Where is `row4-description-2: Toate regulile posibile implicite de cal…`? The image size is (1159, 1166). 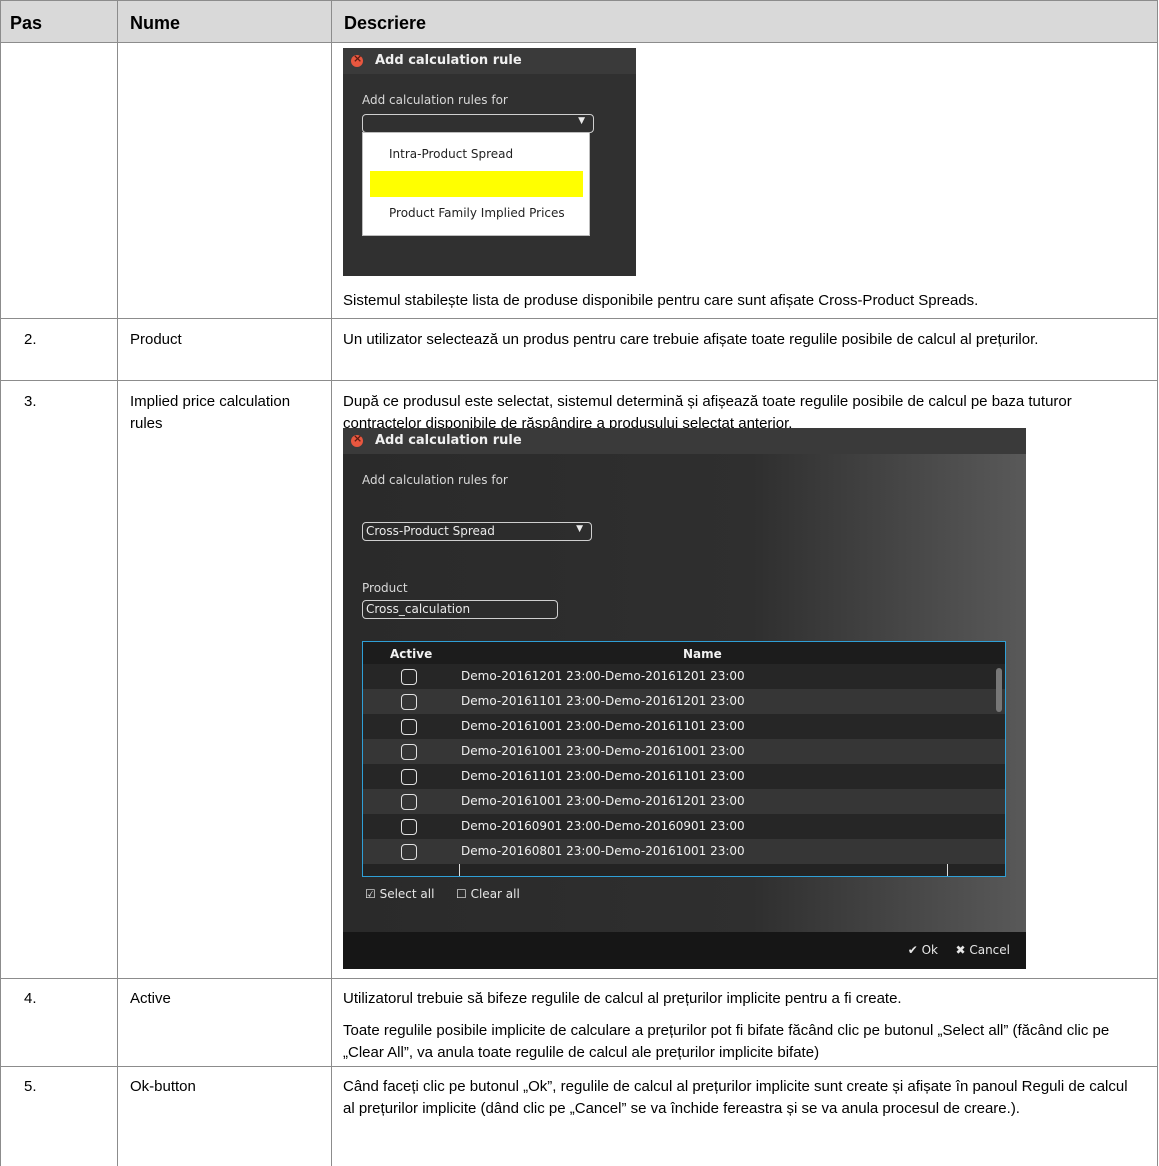 row4-description-2: Toate regulile posibile implicite de cal… is located at coordinates (726, 1041).